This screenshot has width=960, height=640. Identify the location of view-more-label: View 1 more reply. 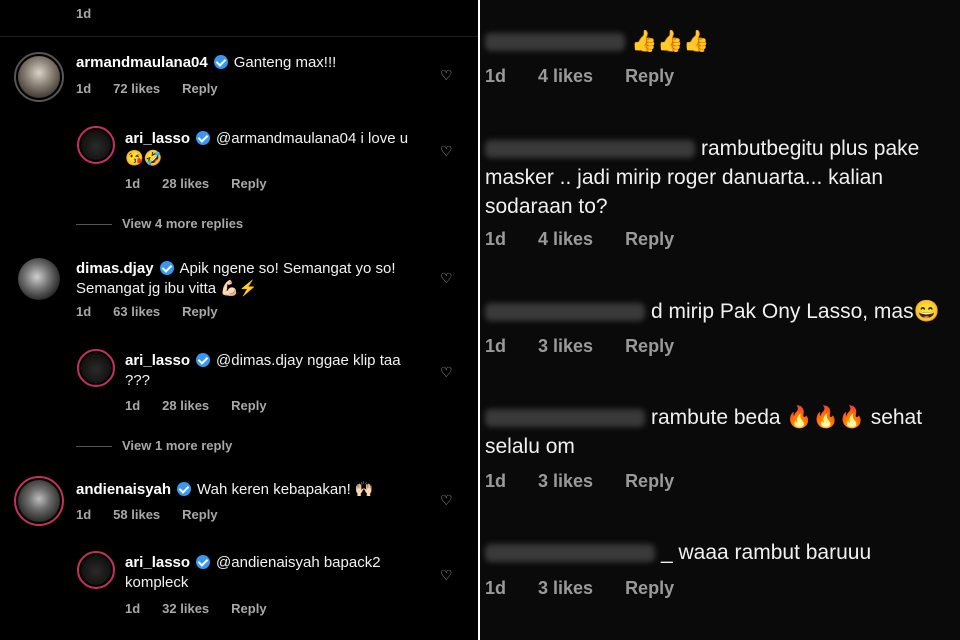
(177, 445).